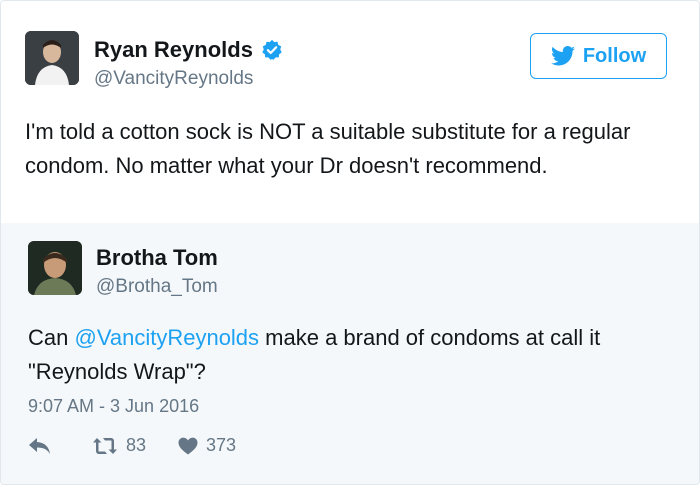 The width and height of the screenshot is (700, 485). I want to click on reply-text-prefix: Can, so click(51, 337).